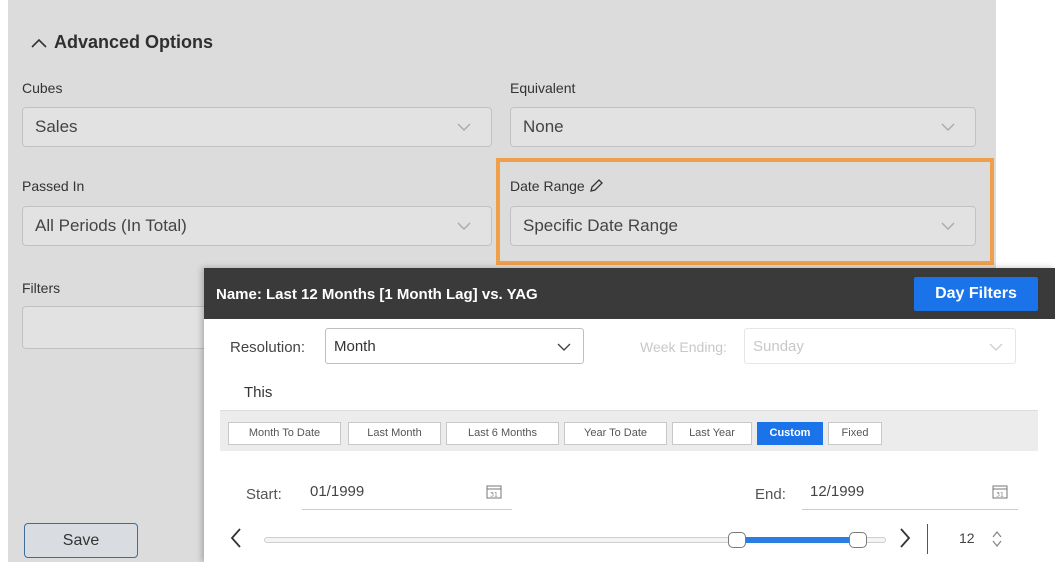 Image resolution: width=1055 pixels, height=562 pixels. I want to click on advanced-options-toggle: Advanced Options, so click(121, 42).